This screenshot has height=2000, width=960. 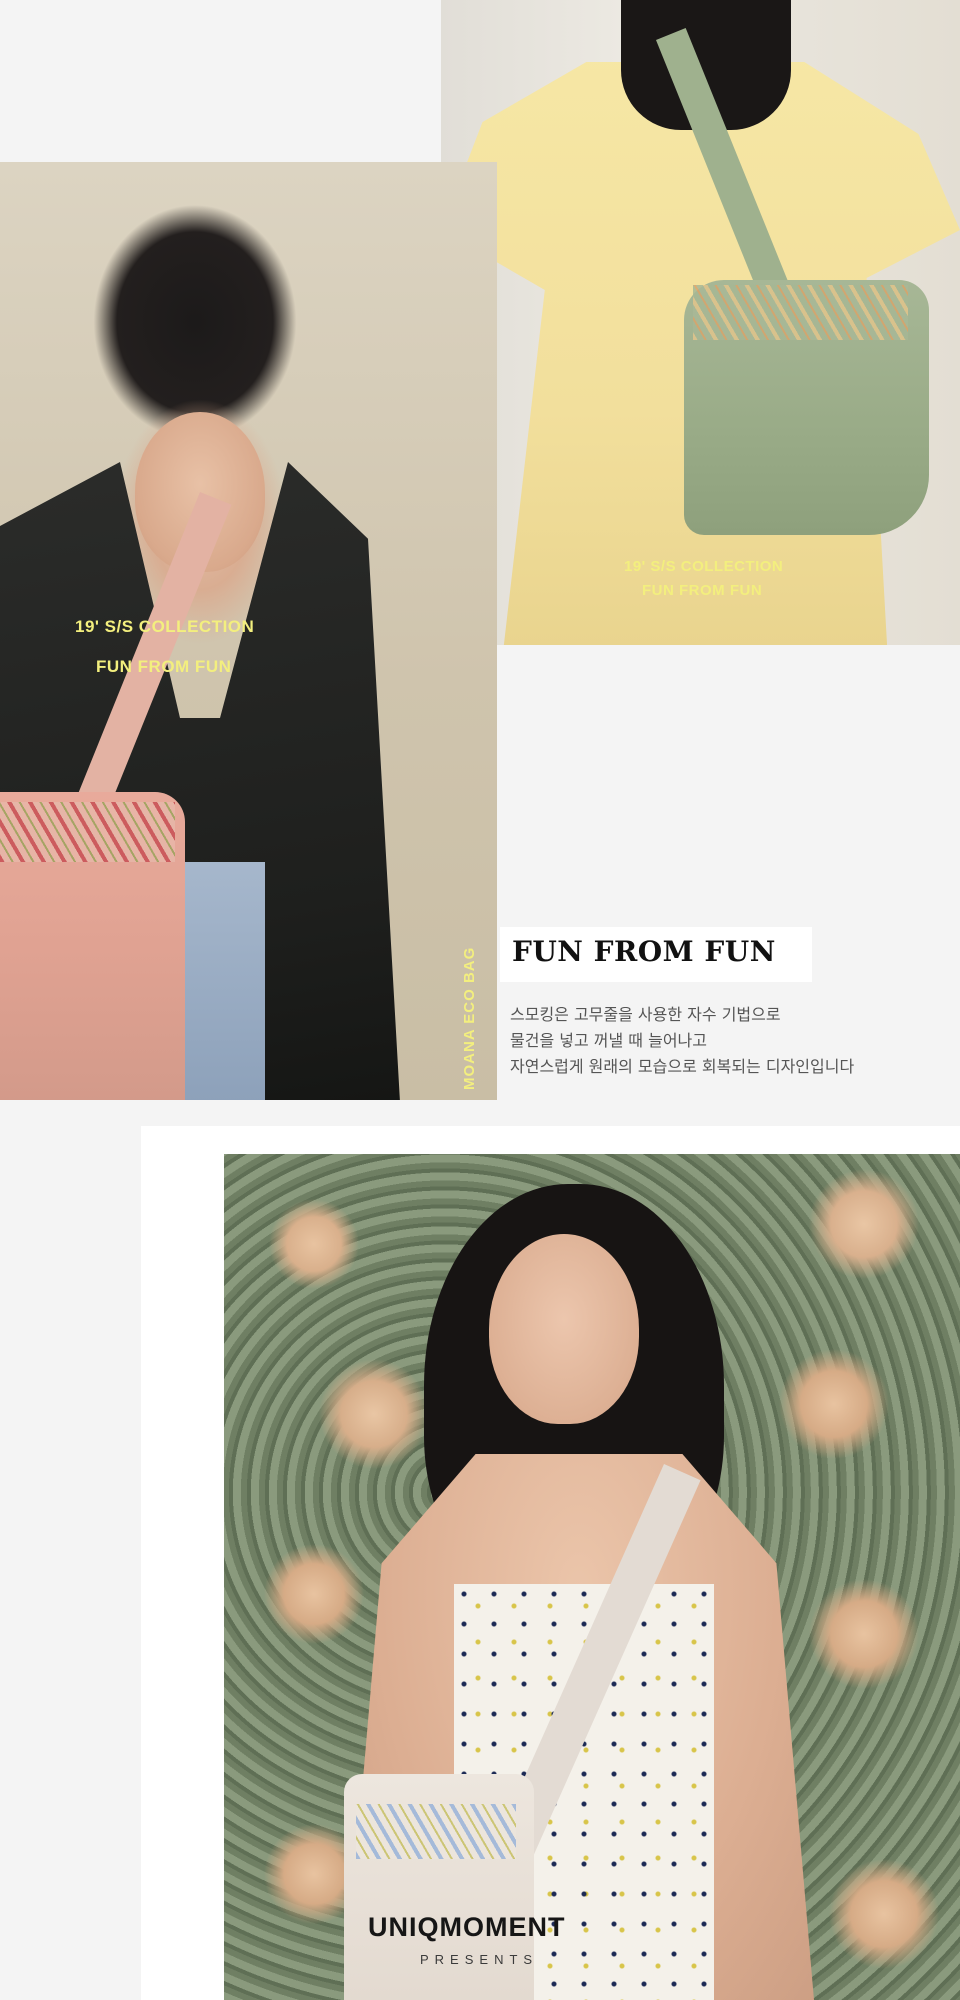 What do you see at coordinates (644, 951) in the screenshot?
I see `headline: FUN FROM FUN` at bounding box center [644, 951].